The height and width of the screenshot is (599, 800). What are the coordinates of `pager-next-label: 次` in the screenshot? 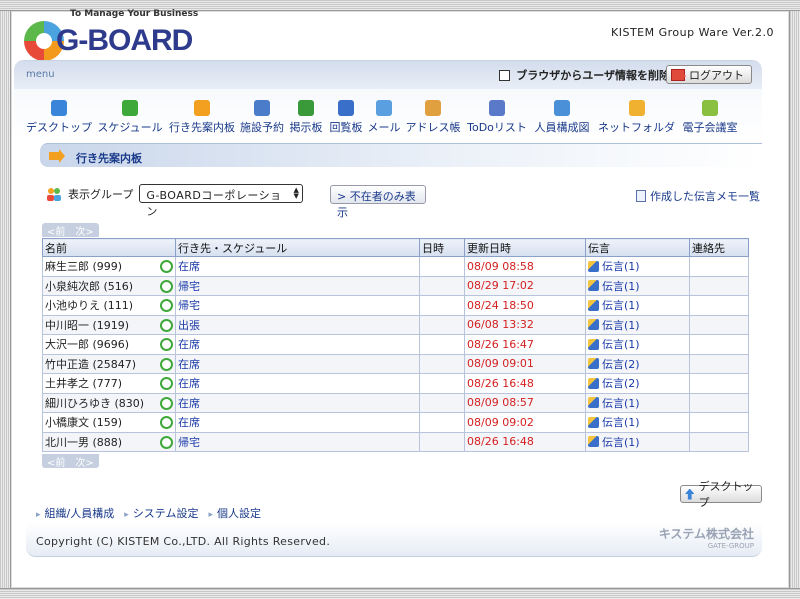 It's located at (80, 463).